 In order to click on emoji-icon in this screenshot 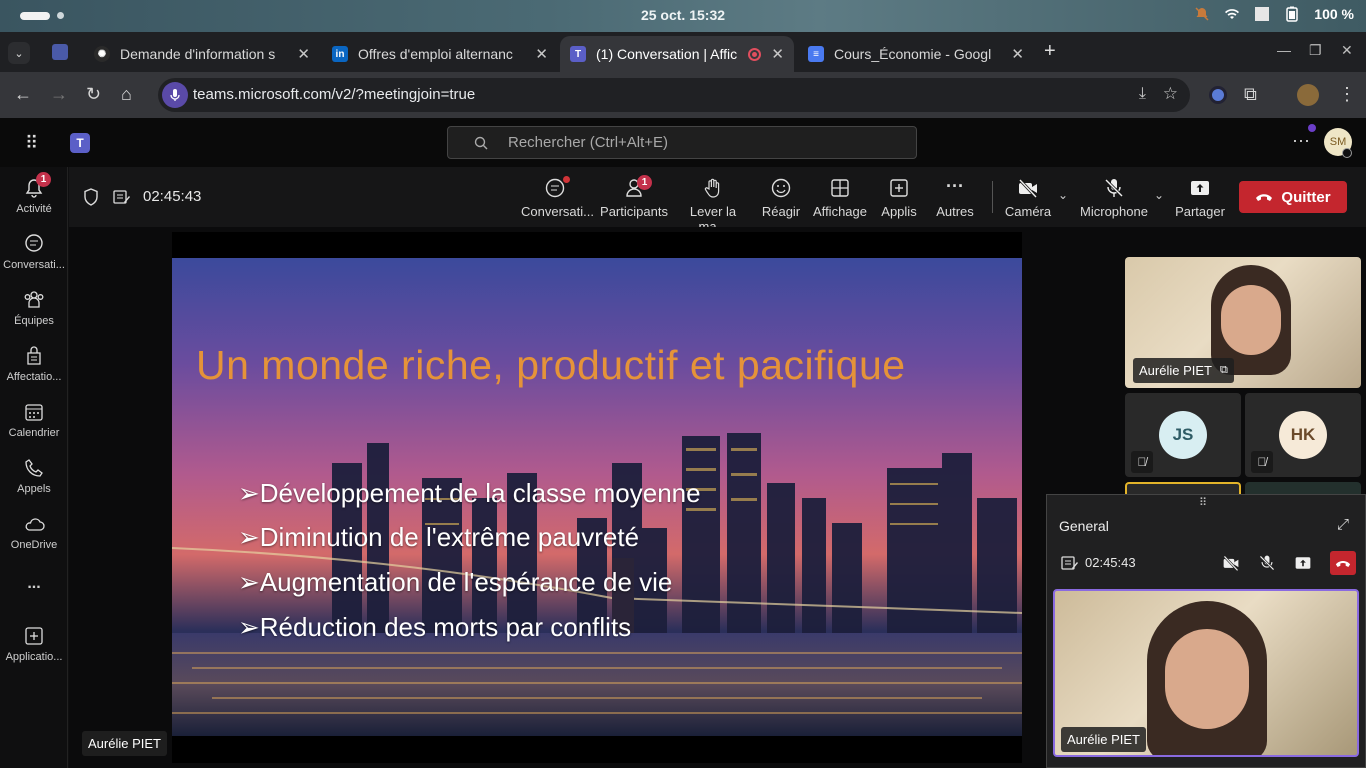, I will do `click(781, 188)`.